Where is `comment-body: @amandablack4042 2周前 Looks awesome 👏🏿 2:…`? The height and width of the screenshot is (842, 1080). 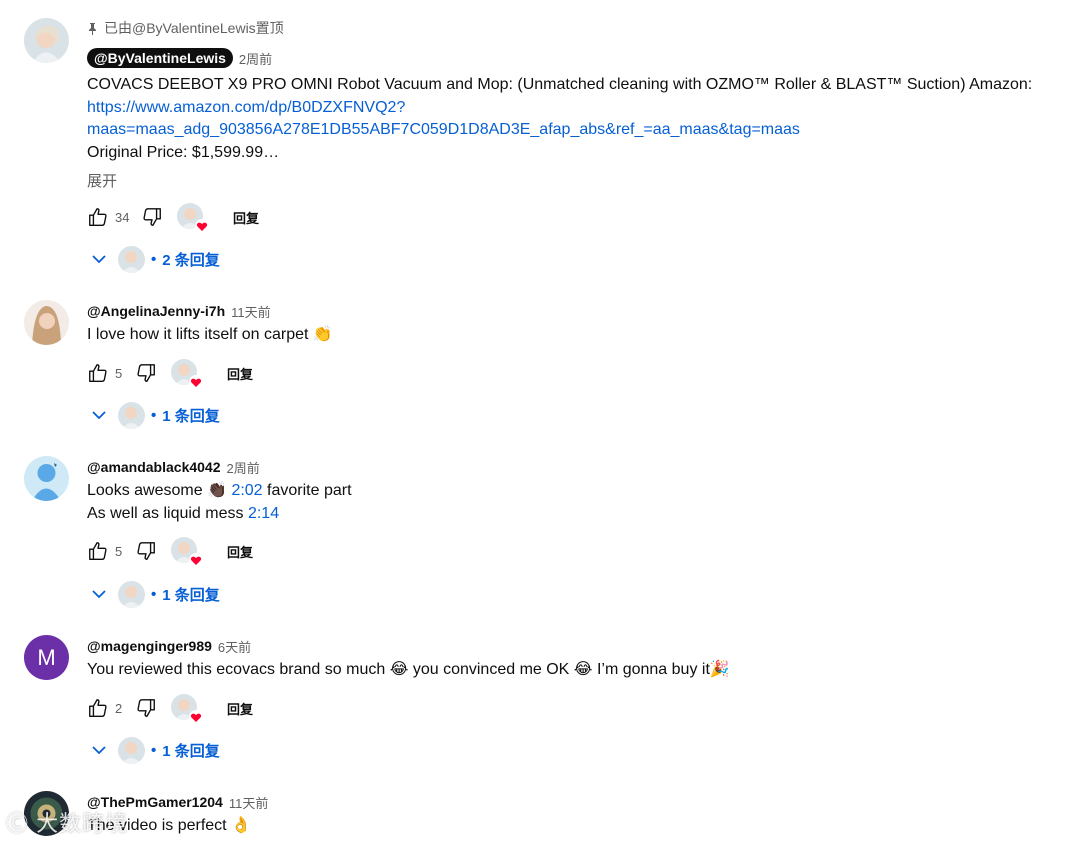
comment-body: @amandablack4042 2周前 Looks awesome 👏🏿 2:… is located at coordinates (568, 490).